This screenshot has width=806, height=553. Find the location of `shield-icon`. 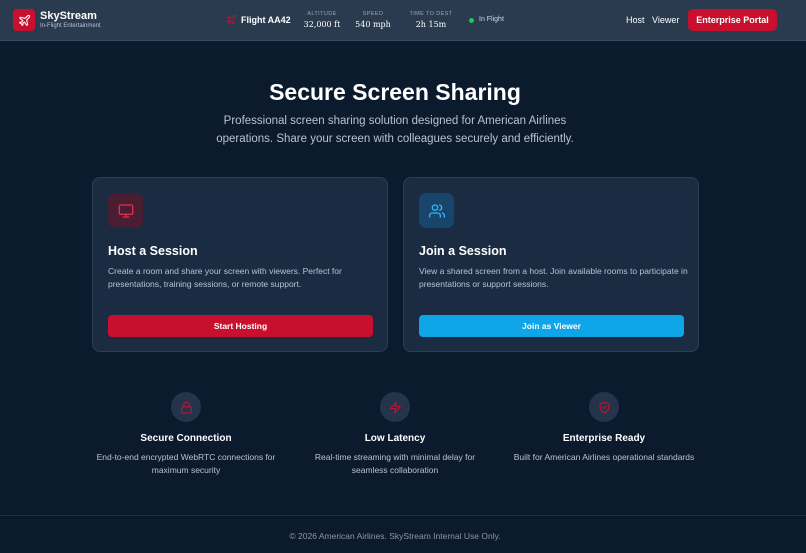

shield-icon is located at coordinates (604, 407).